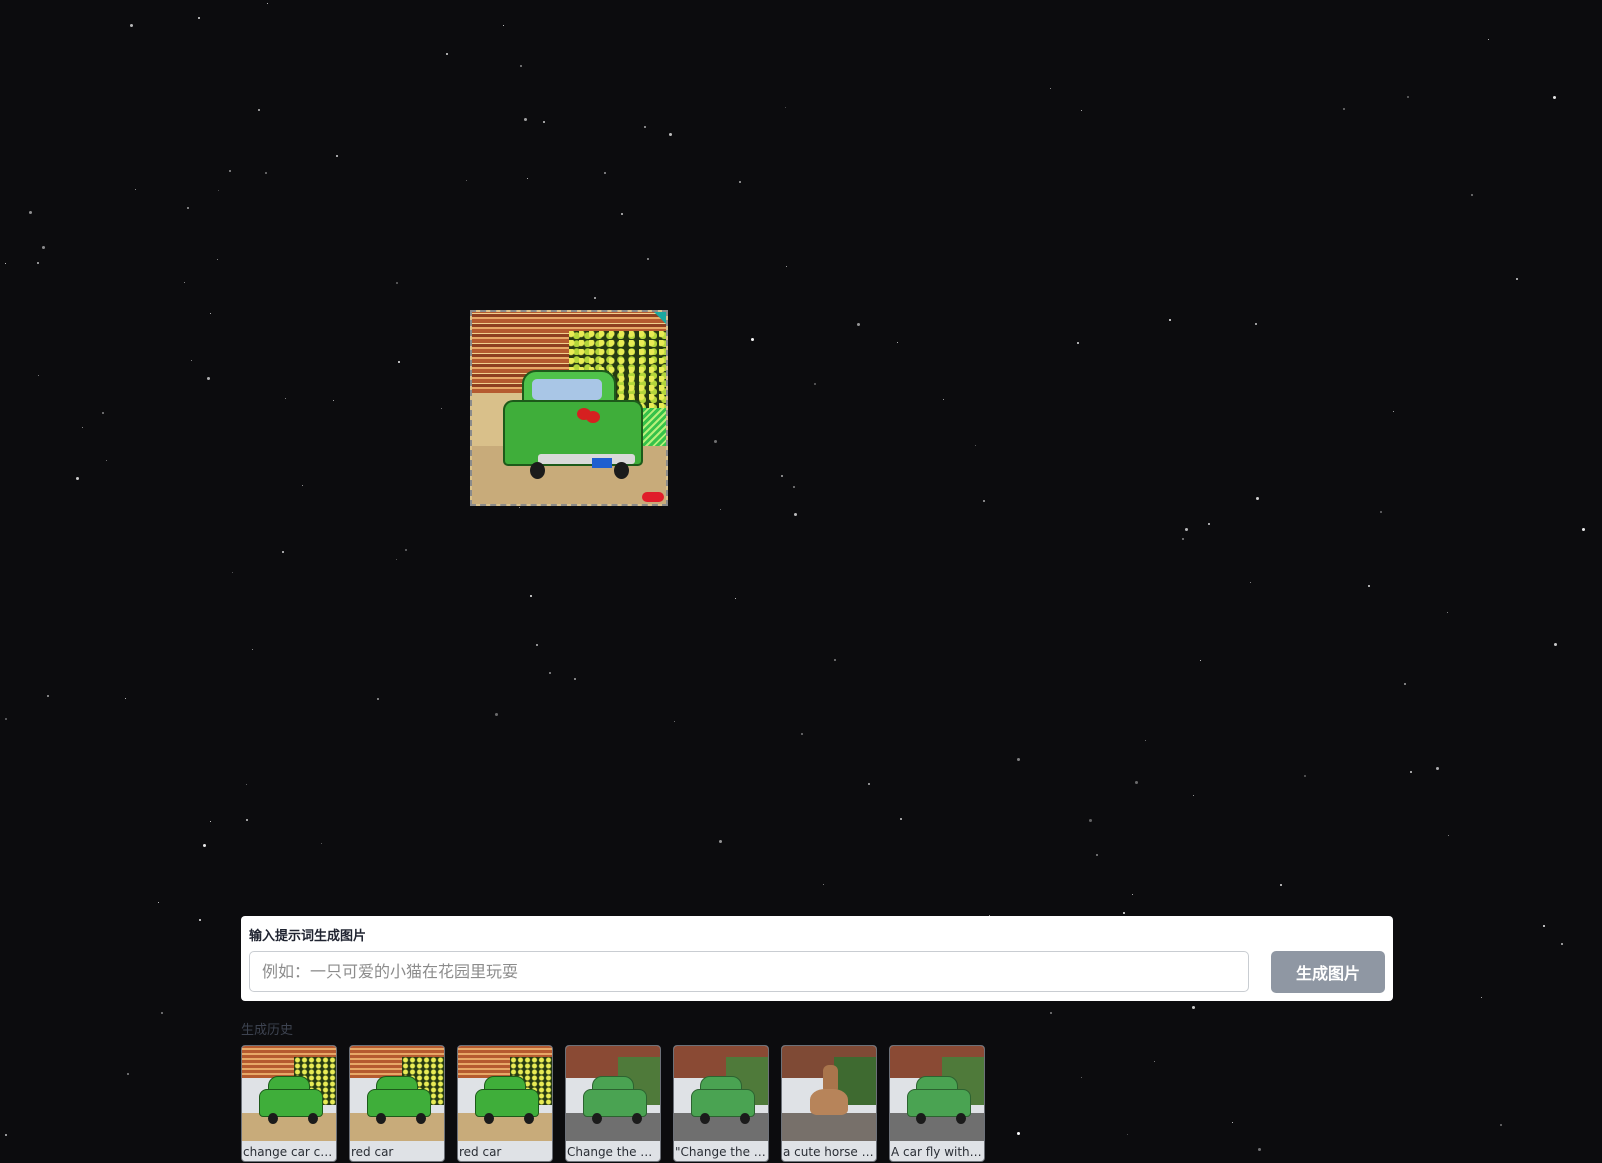  I want to click on prompt-label: 输入提示词生成图片, so click(308, 936).